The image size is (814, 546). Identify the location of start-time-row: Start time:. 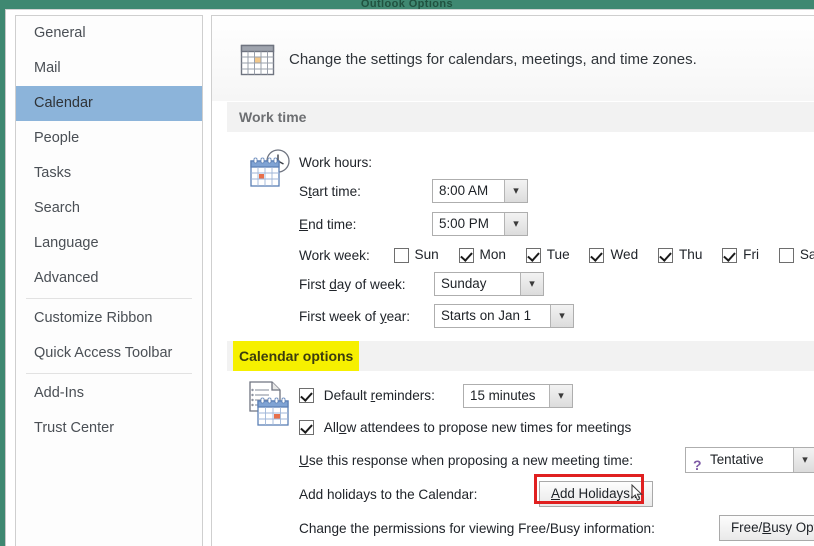
(330, 191).